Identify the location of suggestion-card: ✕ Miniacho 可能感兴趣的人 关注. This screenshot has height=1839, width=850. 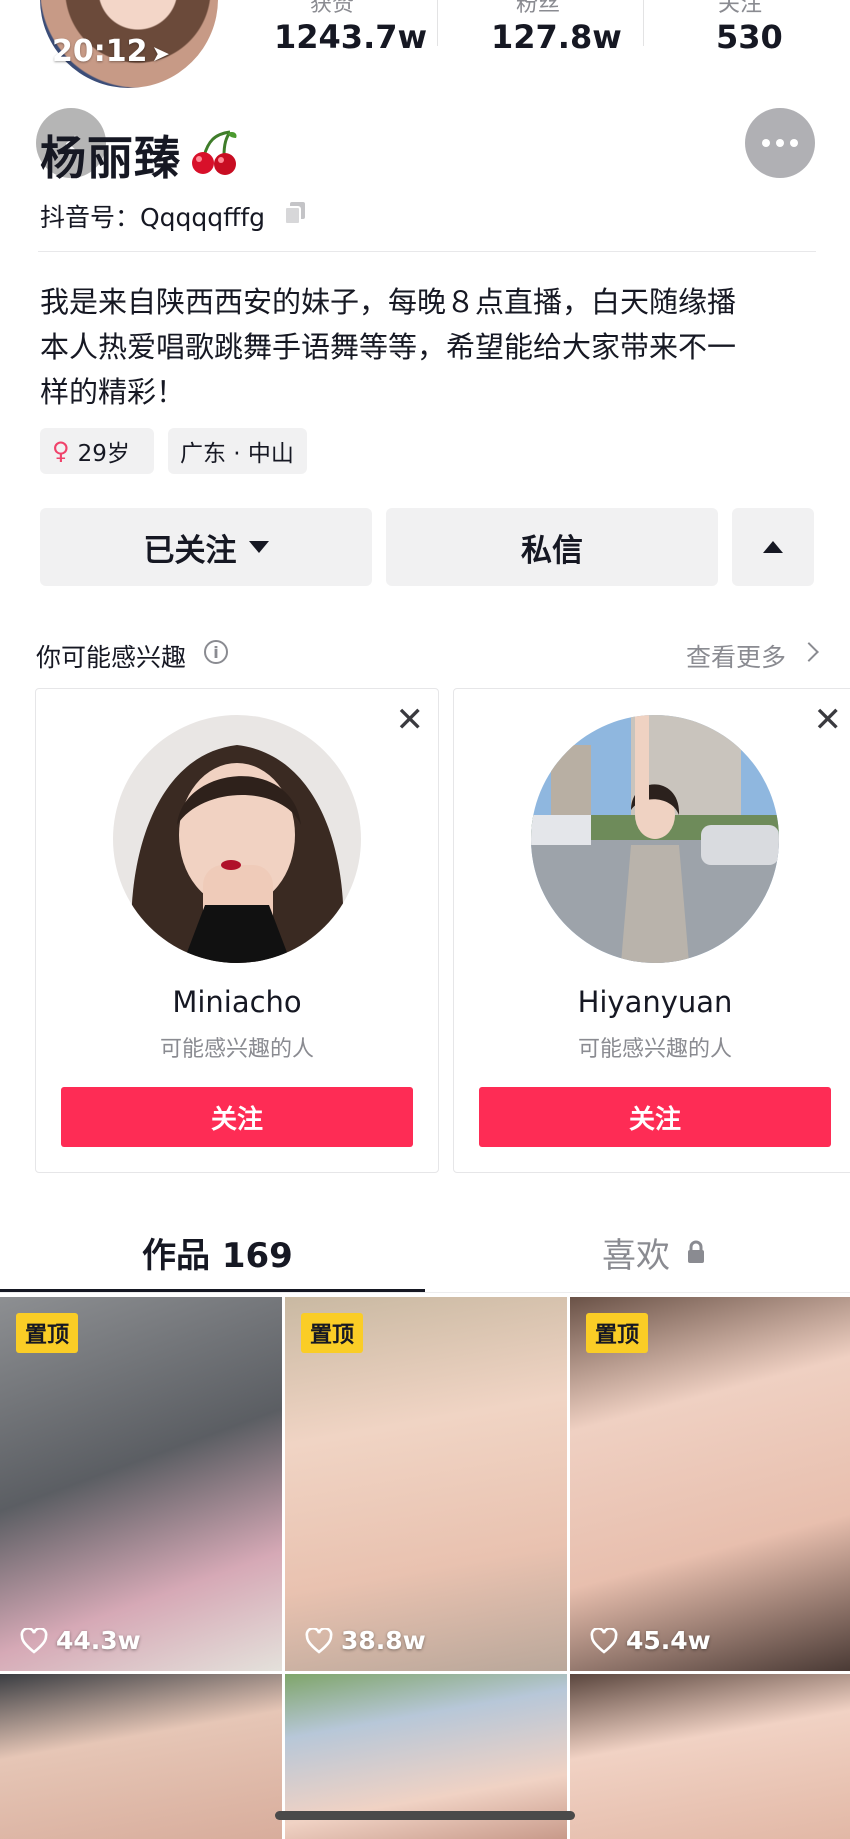
(237, 930).